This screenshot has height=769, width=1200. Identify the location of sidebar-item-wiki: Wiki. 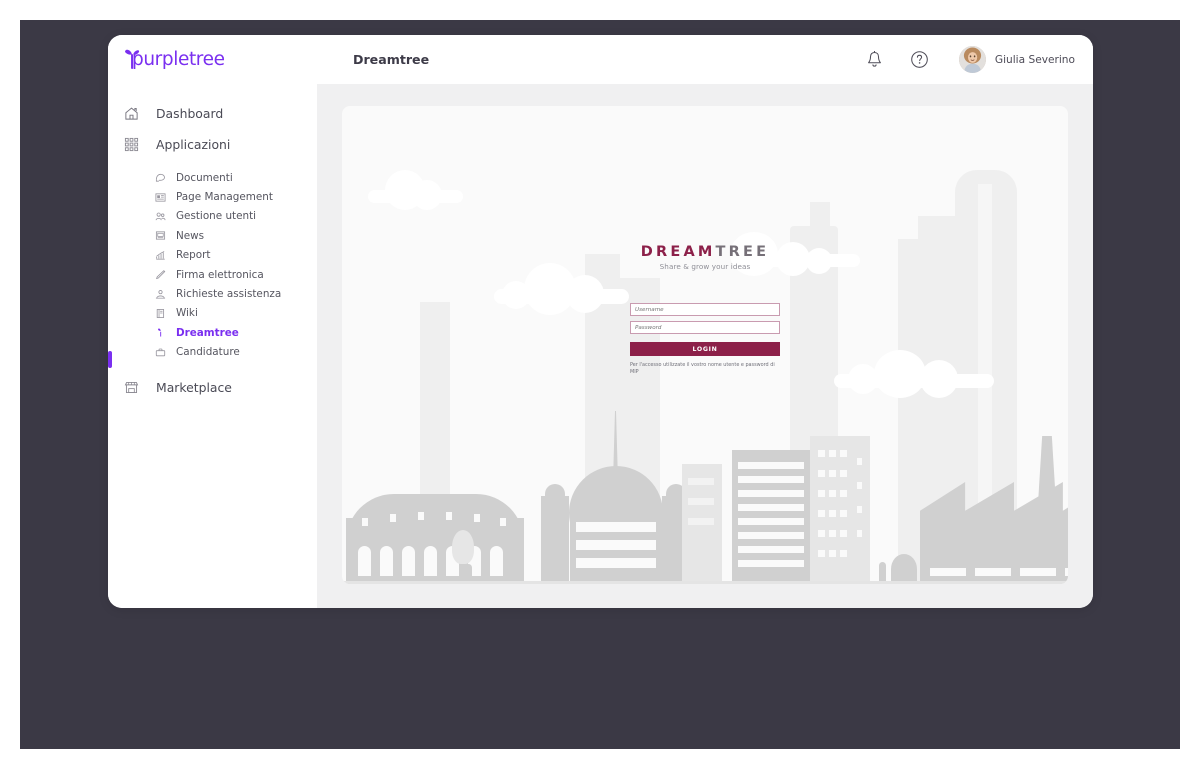
(212, 313).